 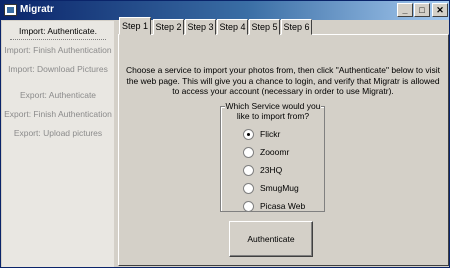 What do you see at coordinates (58, 114) in the screenshot?
I see `step-export-finish-authentication: Export: Finish Authentication` at bounding box center [58, 114].